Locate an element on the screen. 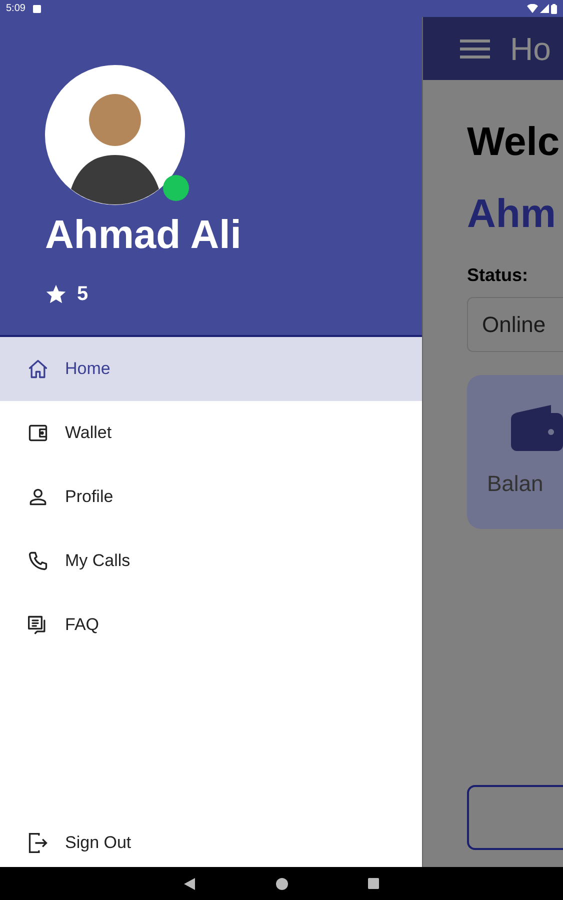 The height and width of the screenshot is (900, 563). status-label: Status: is located at coordinates (498, 275).